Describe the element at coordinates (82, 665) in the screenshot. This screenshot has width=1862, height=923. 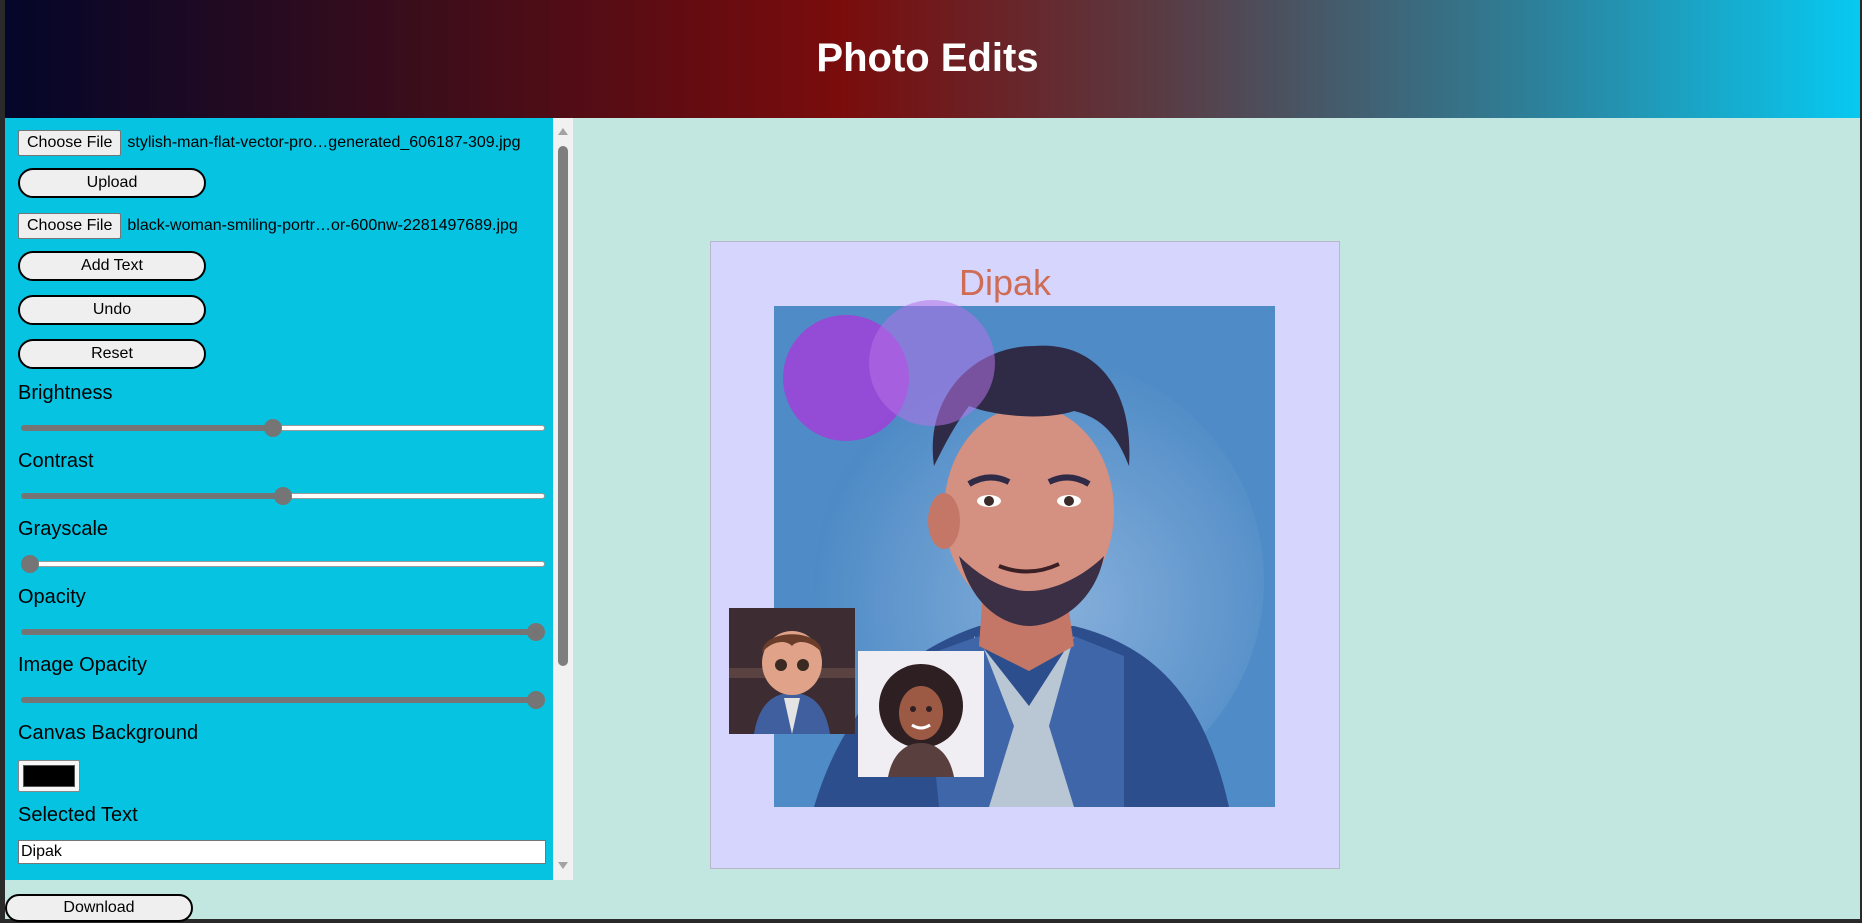
I see `image-opacity-label: Image Opacity` at that location.